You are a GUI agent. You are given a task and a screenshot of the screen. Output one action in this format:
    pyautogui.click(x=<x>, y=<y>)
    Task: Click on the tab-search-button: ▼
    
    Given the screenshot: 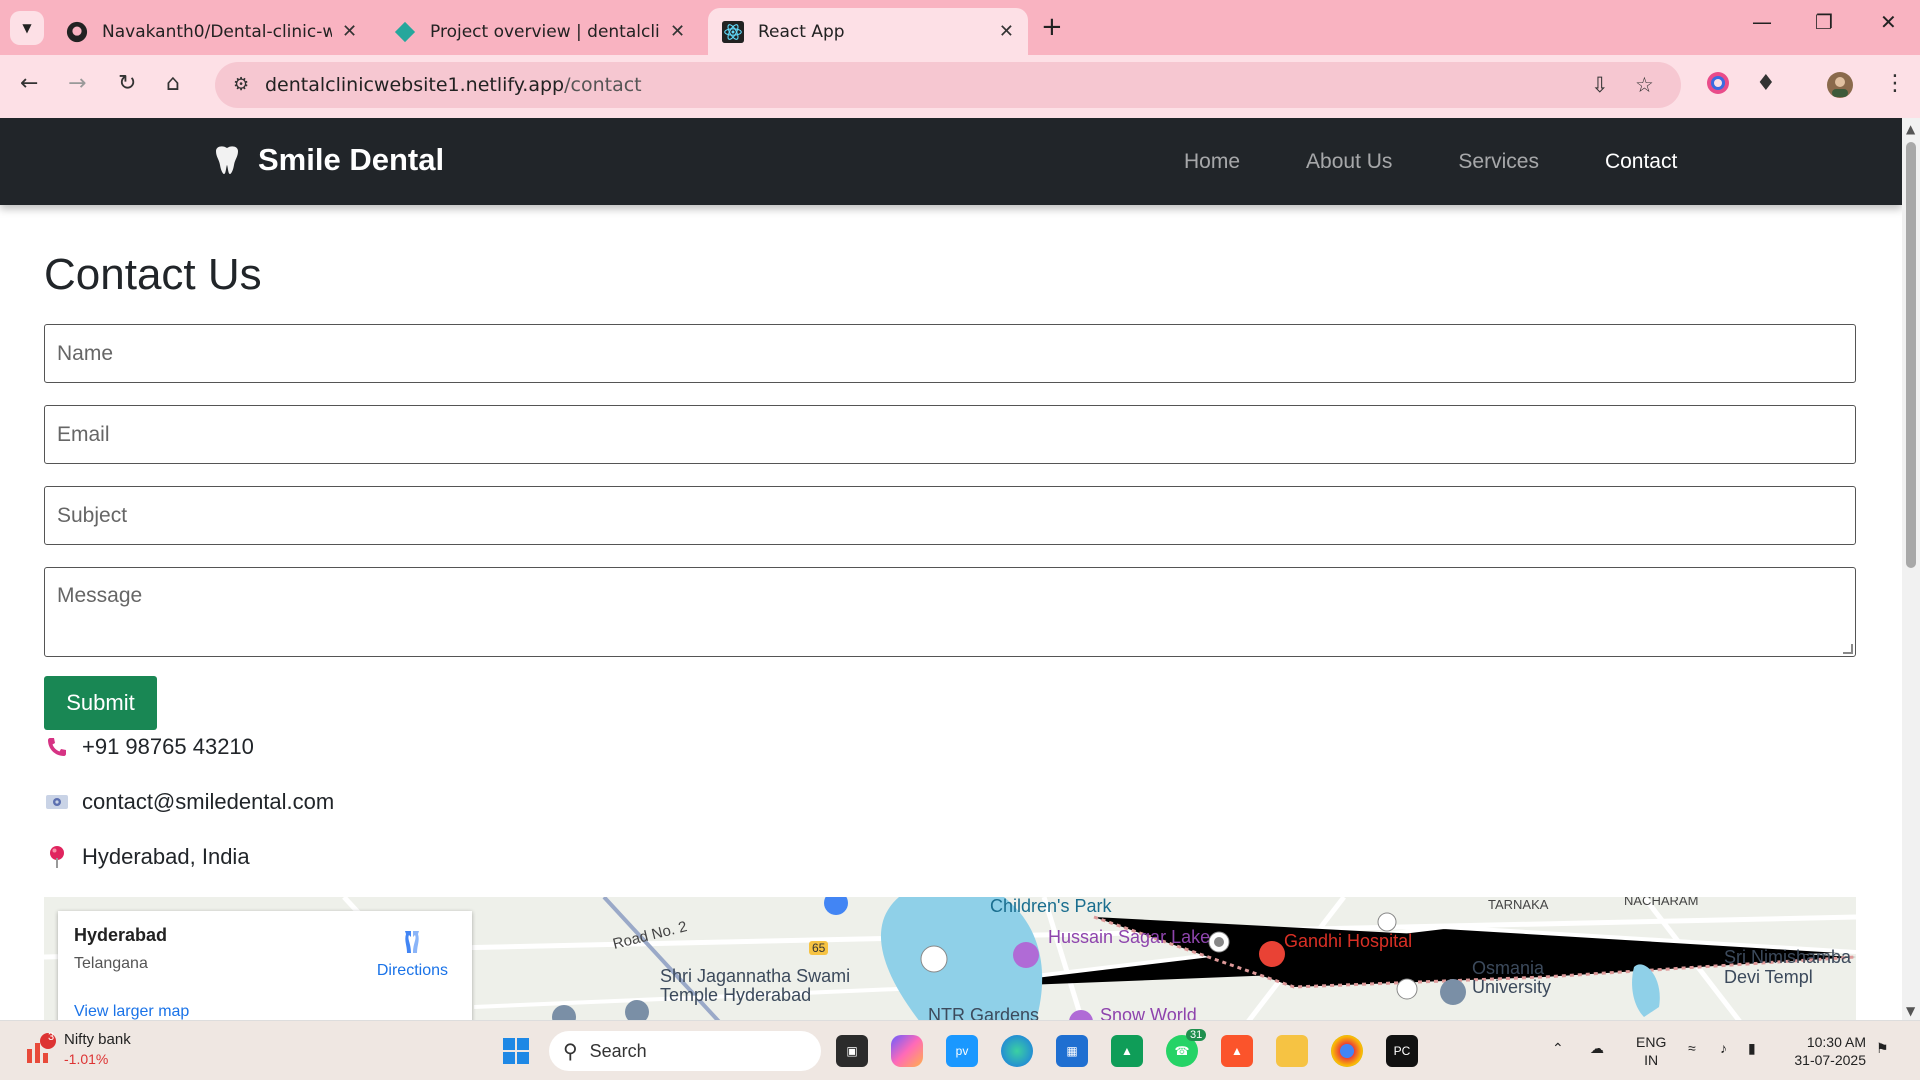 What is the action you would take?
    pyautogui.click(x=27, y=28)
    